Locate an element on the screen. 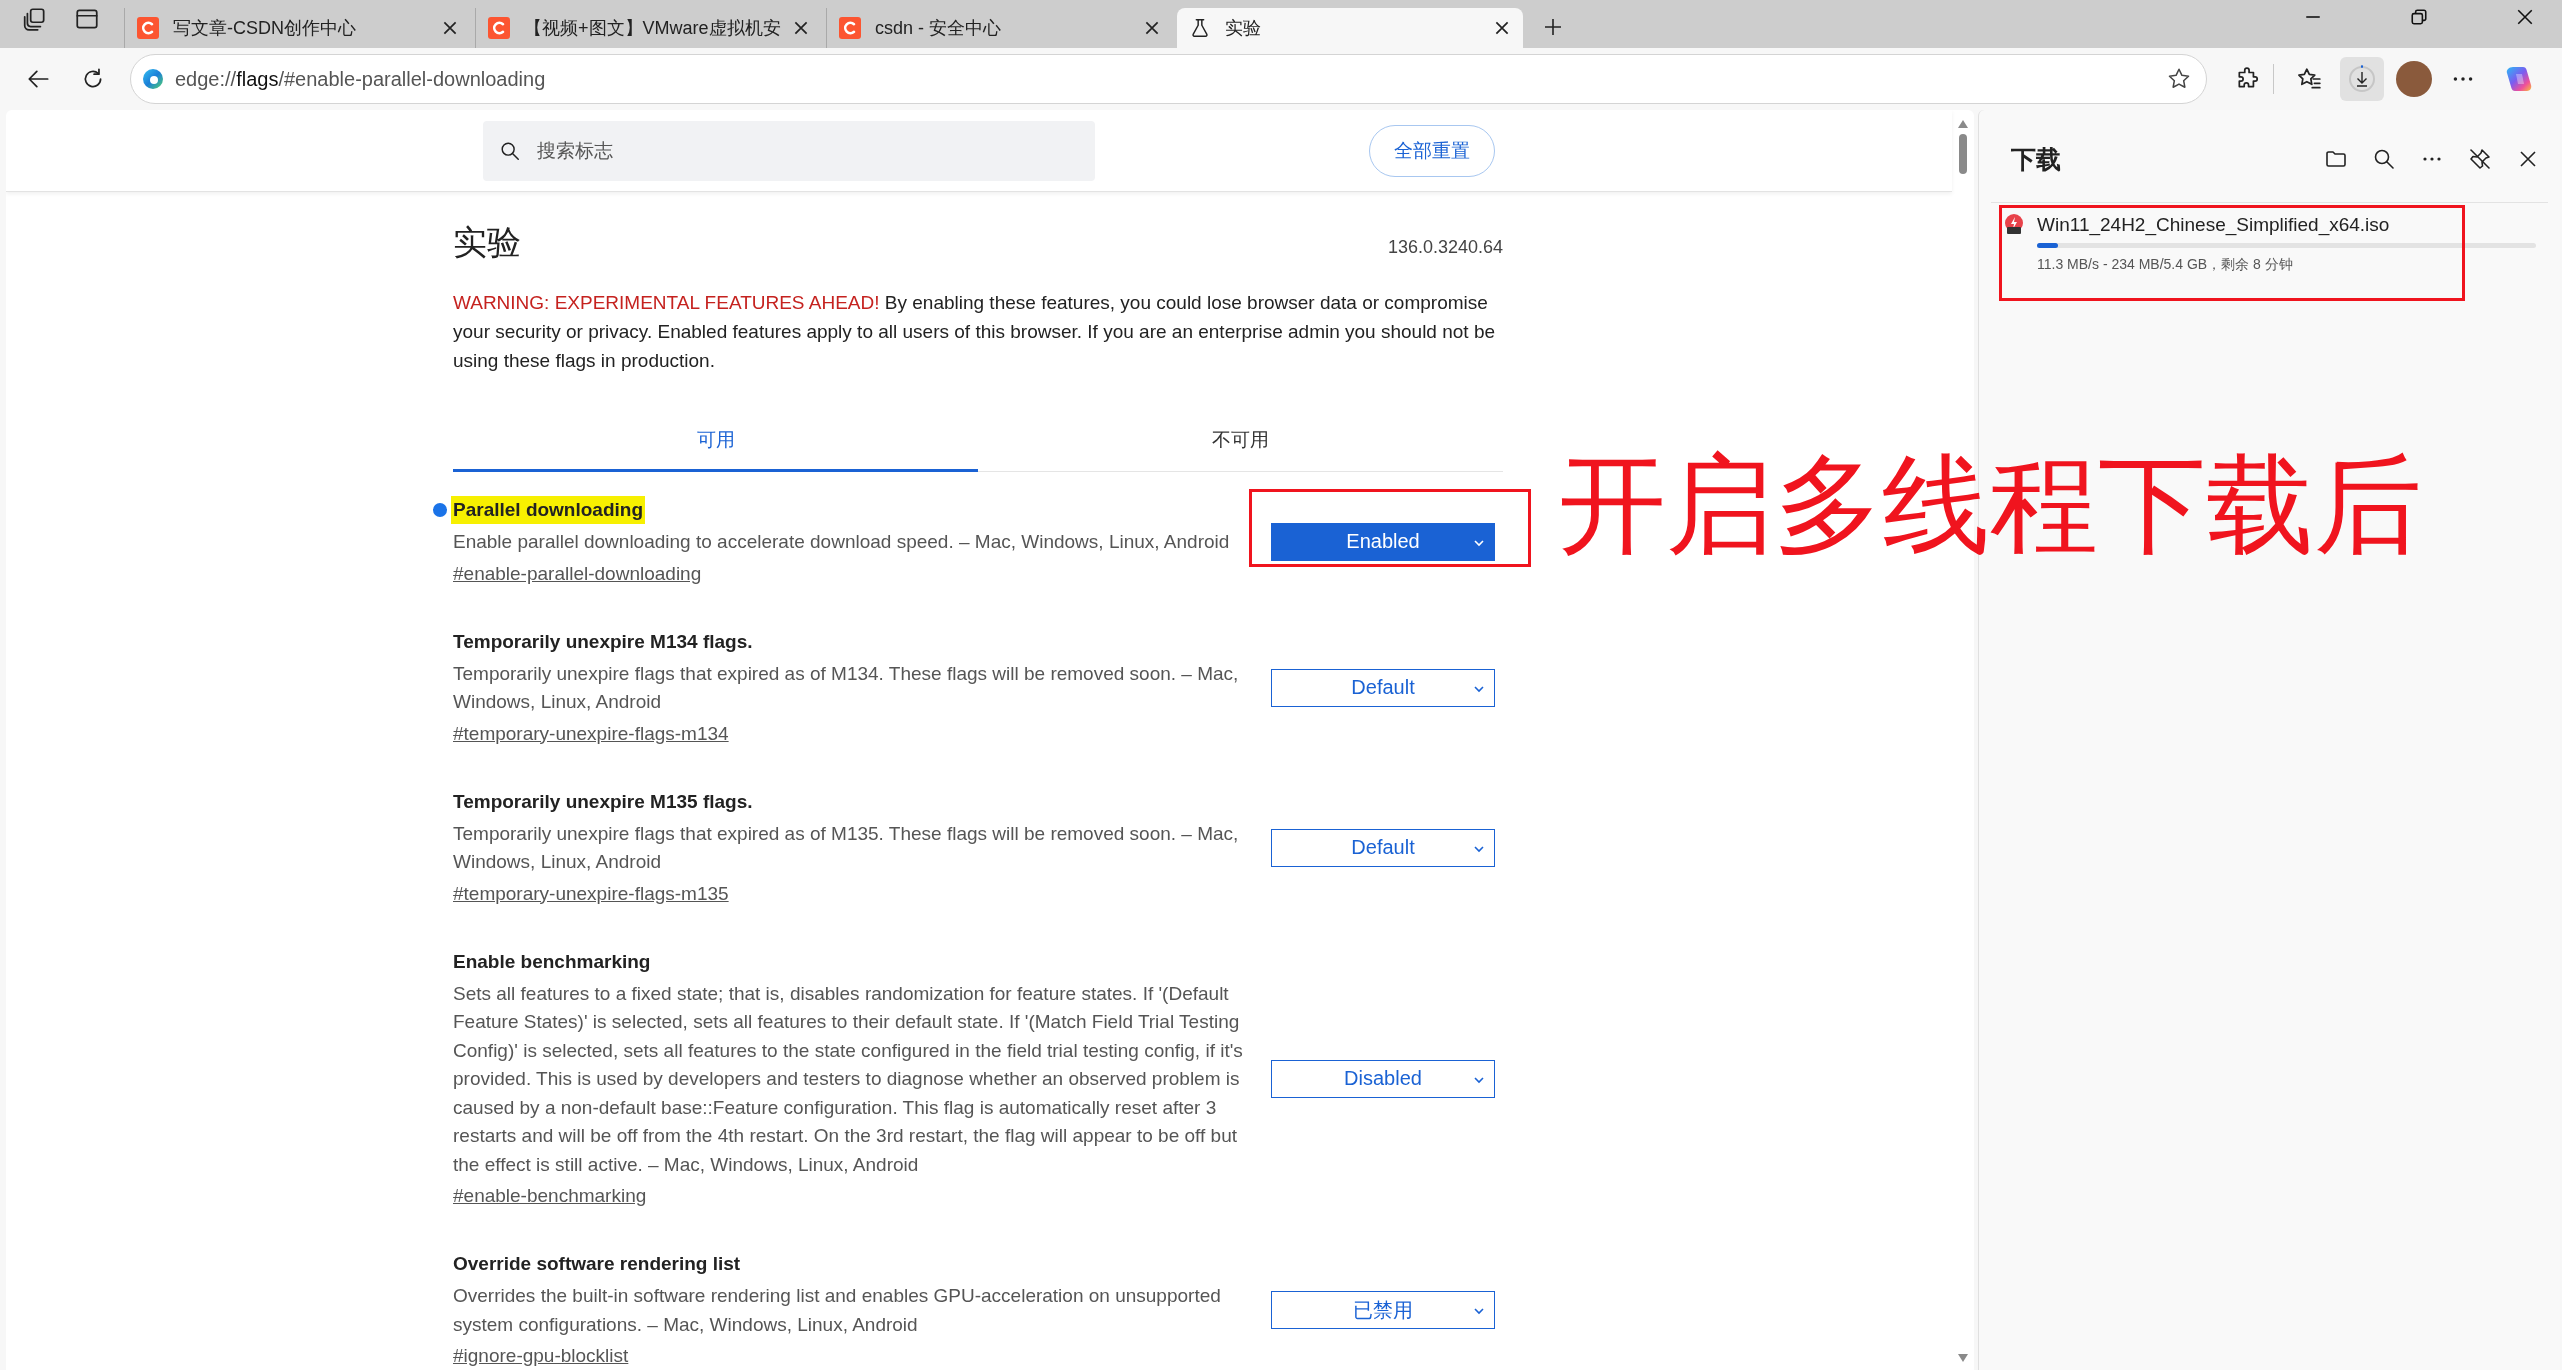 The image size is (2562, 1370). browser-tab: 写文章-CSDN创作中心 is located at coordinates (297, 28).